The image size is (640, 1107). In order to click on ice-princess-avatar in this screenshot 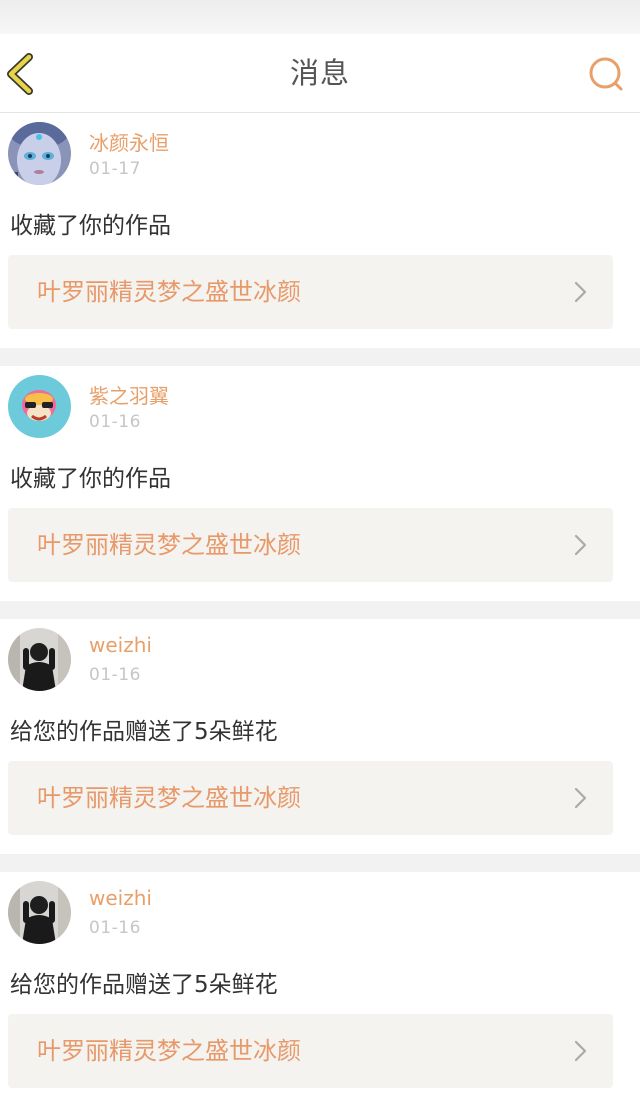, I will do `click(39, 153)`.